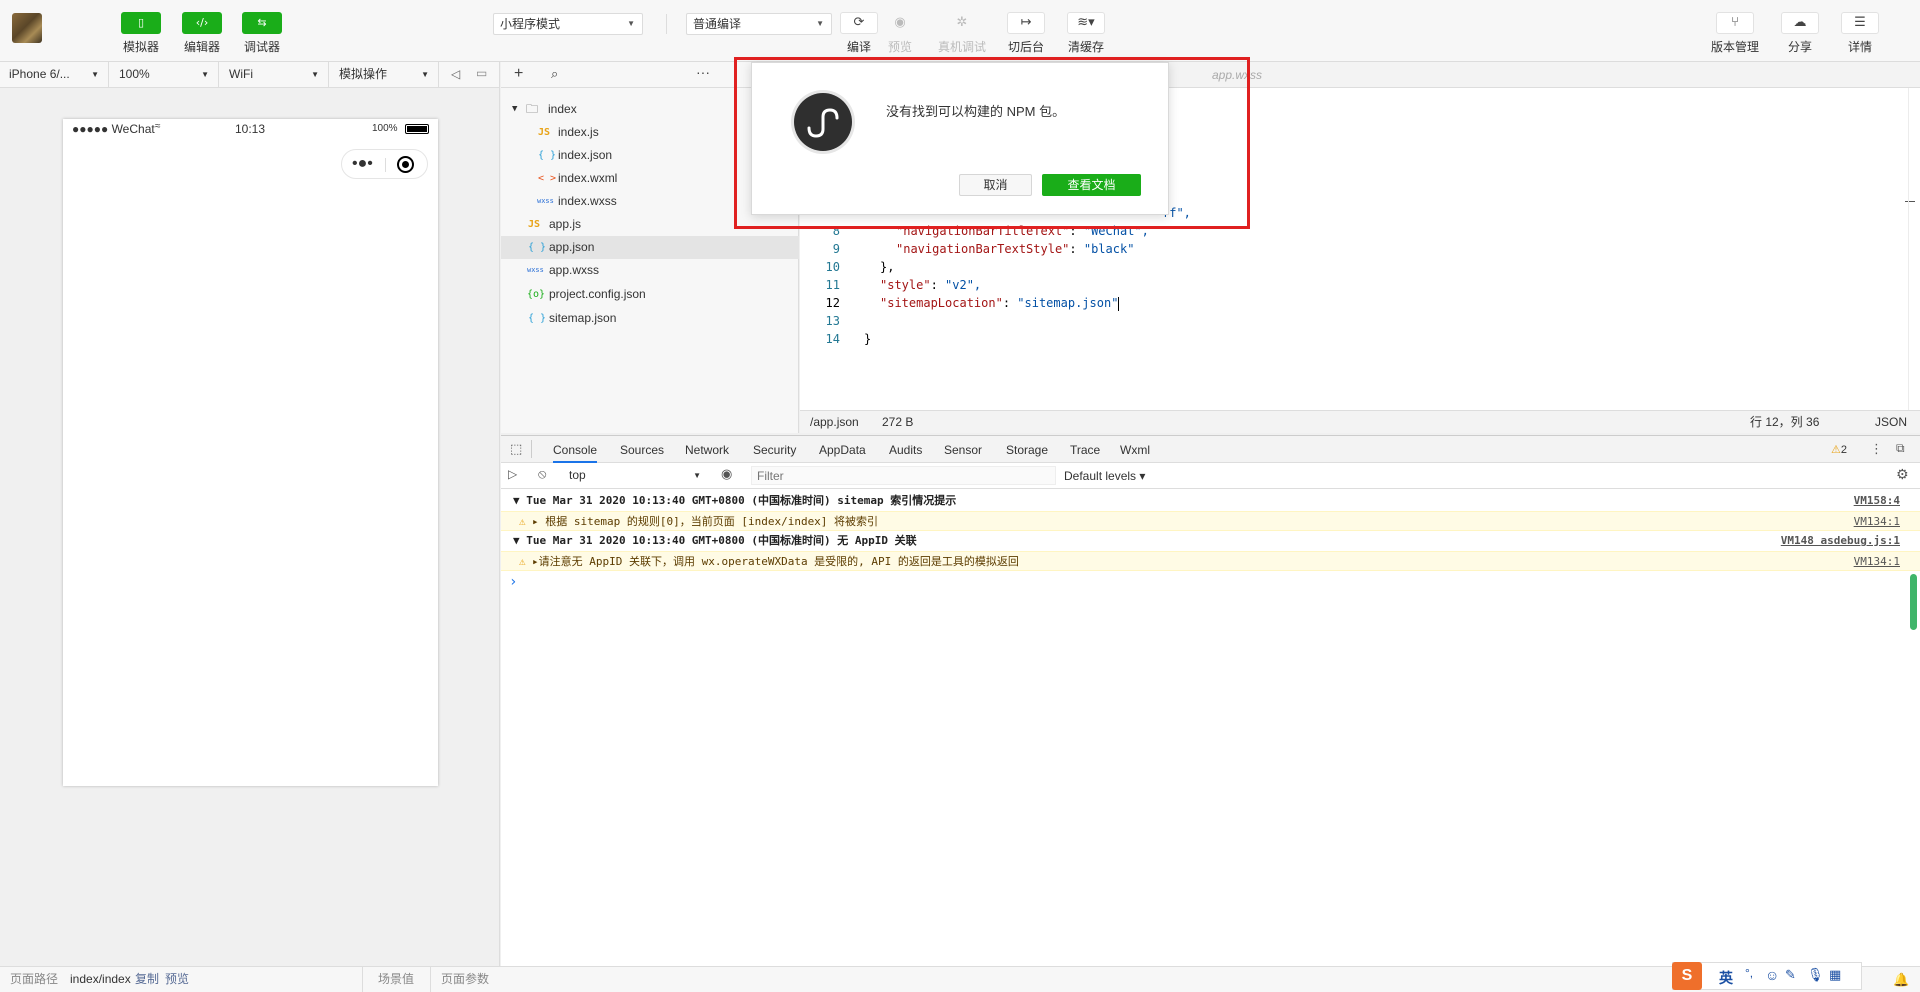  Describe the element at coordinates (1835, 975) in the screenshot. I see `grid-icon: ▦` at that location.